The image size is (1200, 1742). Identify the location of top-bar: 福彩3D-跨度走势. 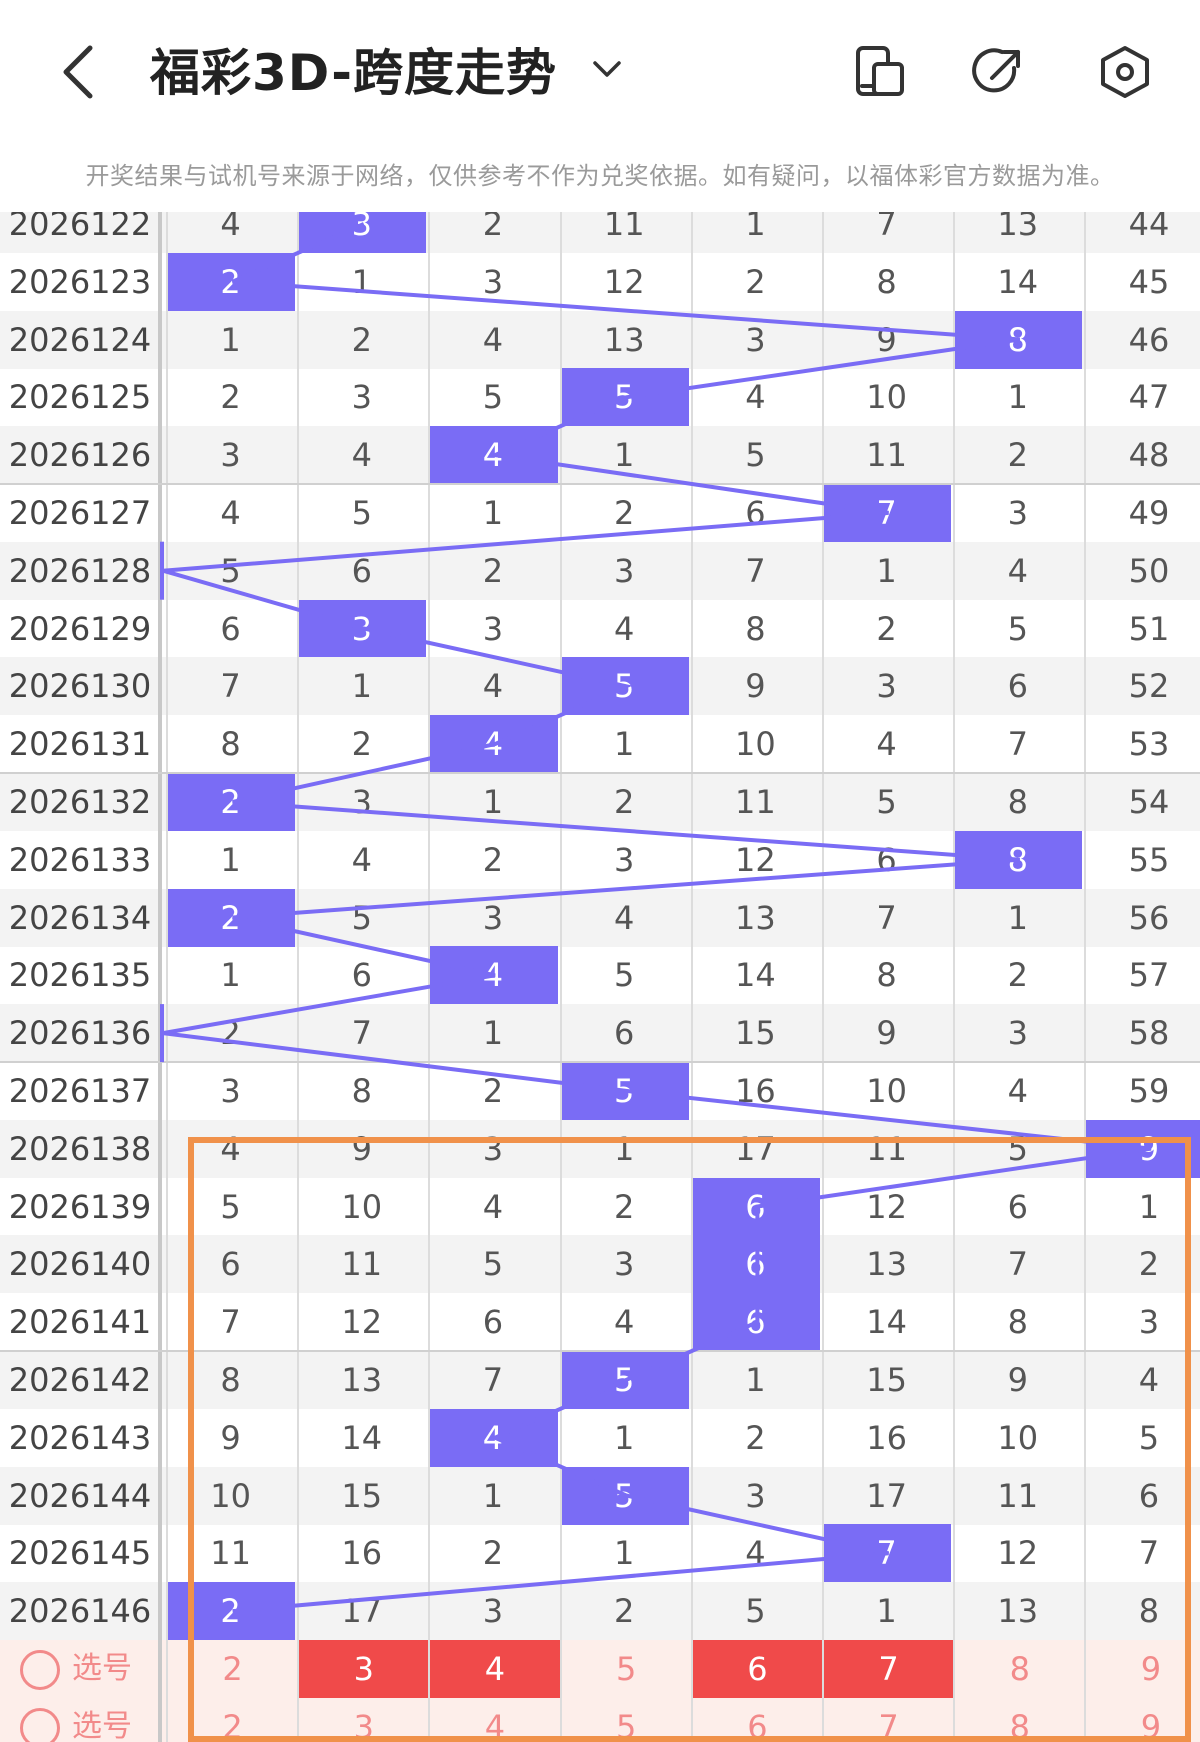
(600, 70).